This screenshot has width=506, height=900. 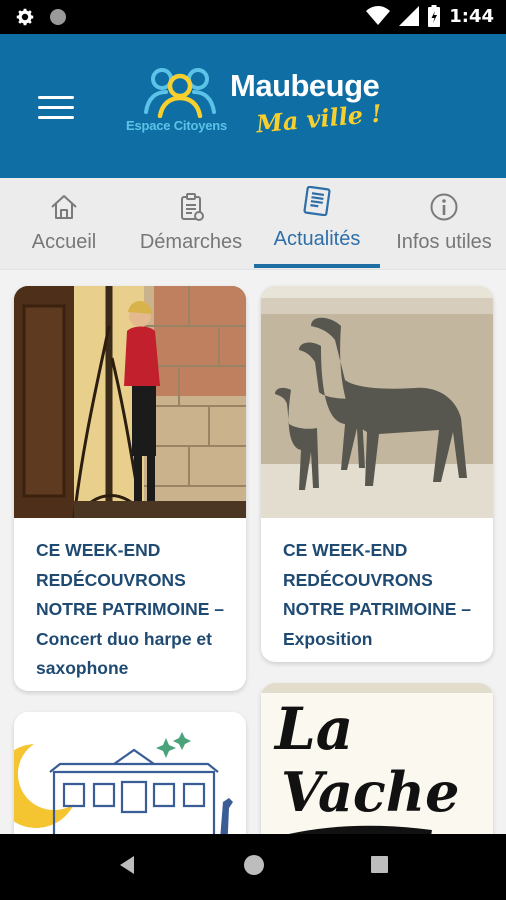 I want to click on camel-sculptures-photo, so click(x=377, y=402).